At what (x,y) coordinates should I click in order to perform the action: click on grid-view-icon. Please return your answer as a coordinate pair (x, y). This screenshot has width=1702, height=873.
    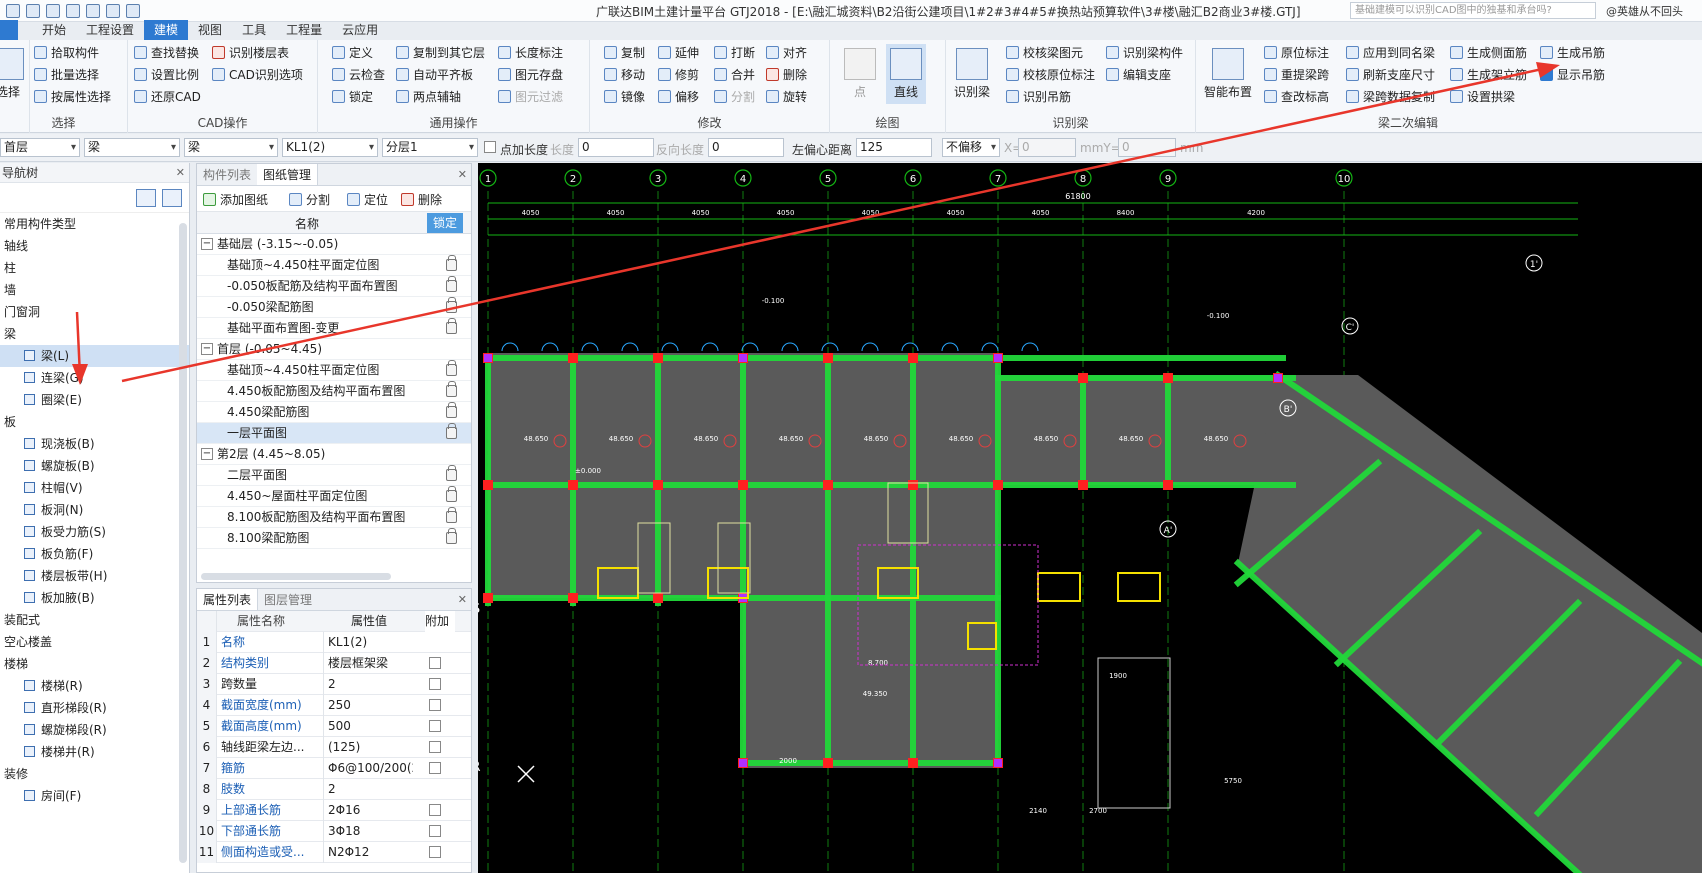
    Looking at the image, I should click on (172, 198).